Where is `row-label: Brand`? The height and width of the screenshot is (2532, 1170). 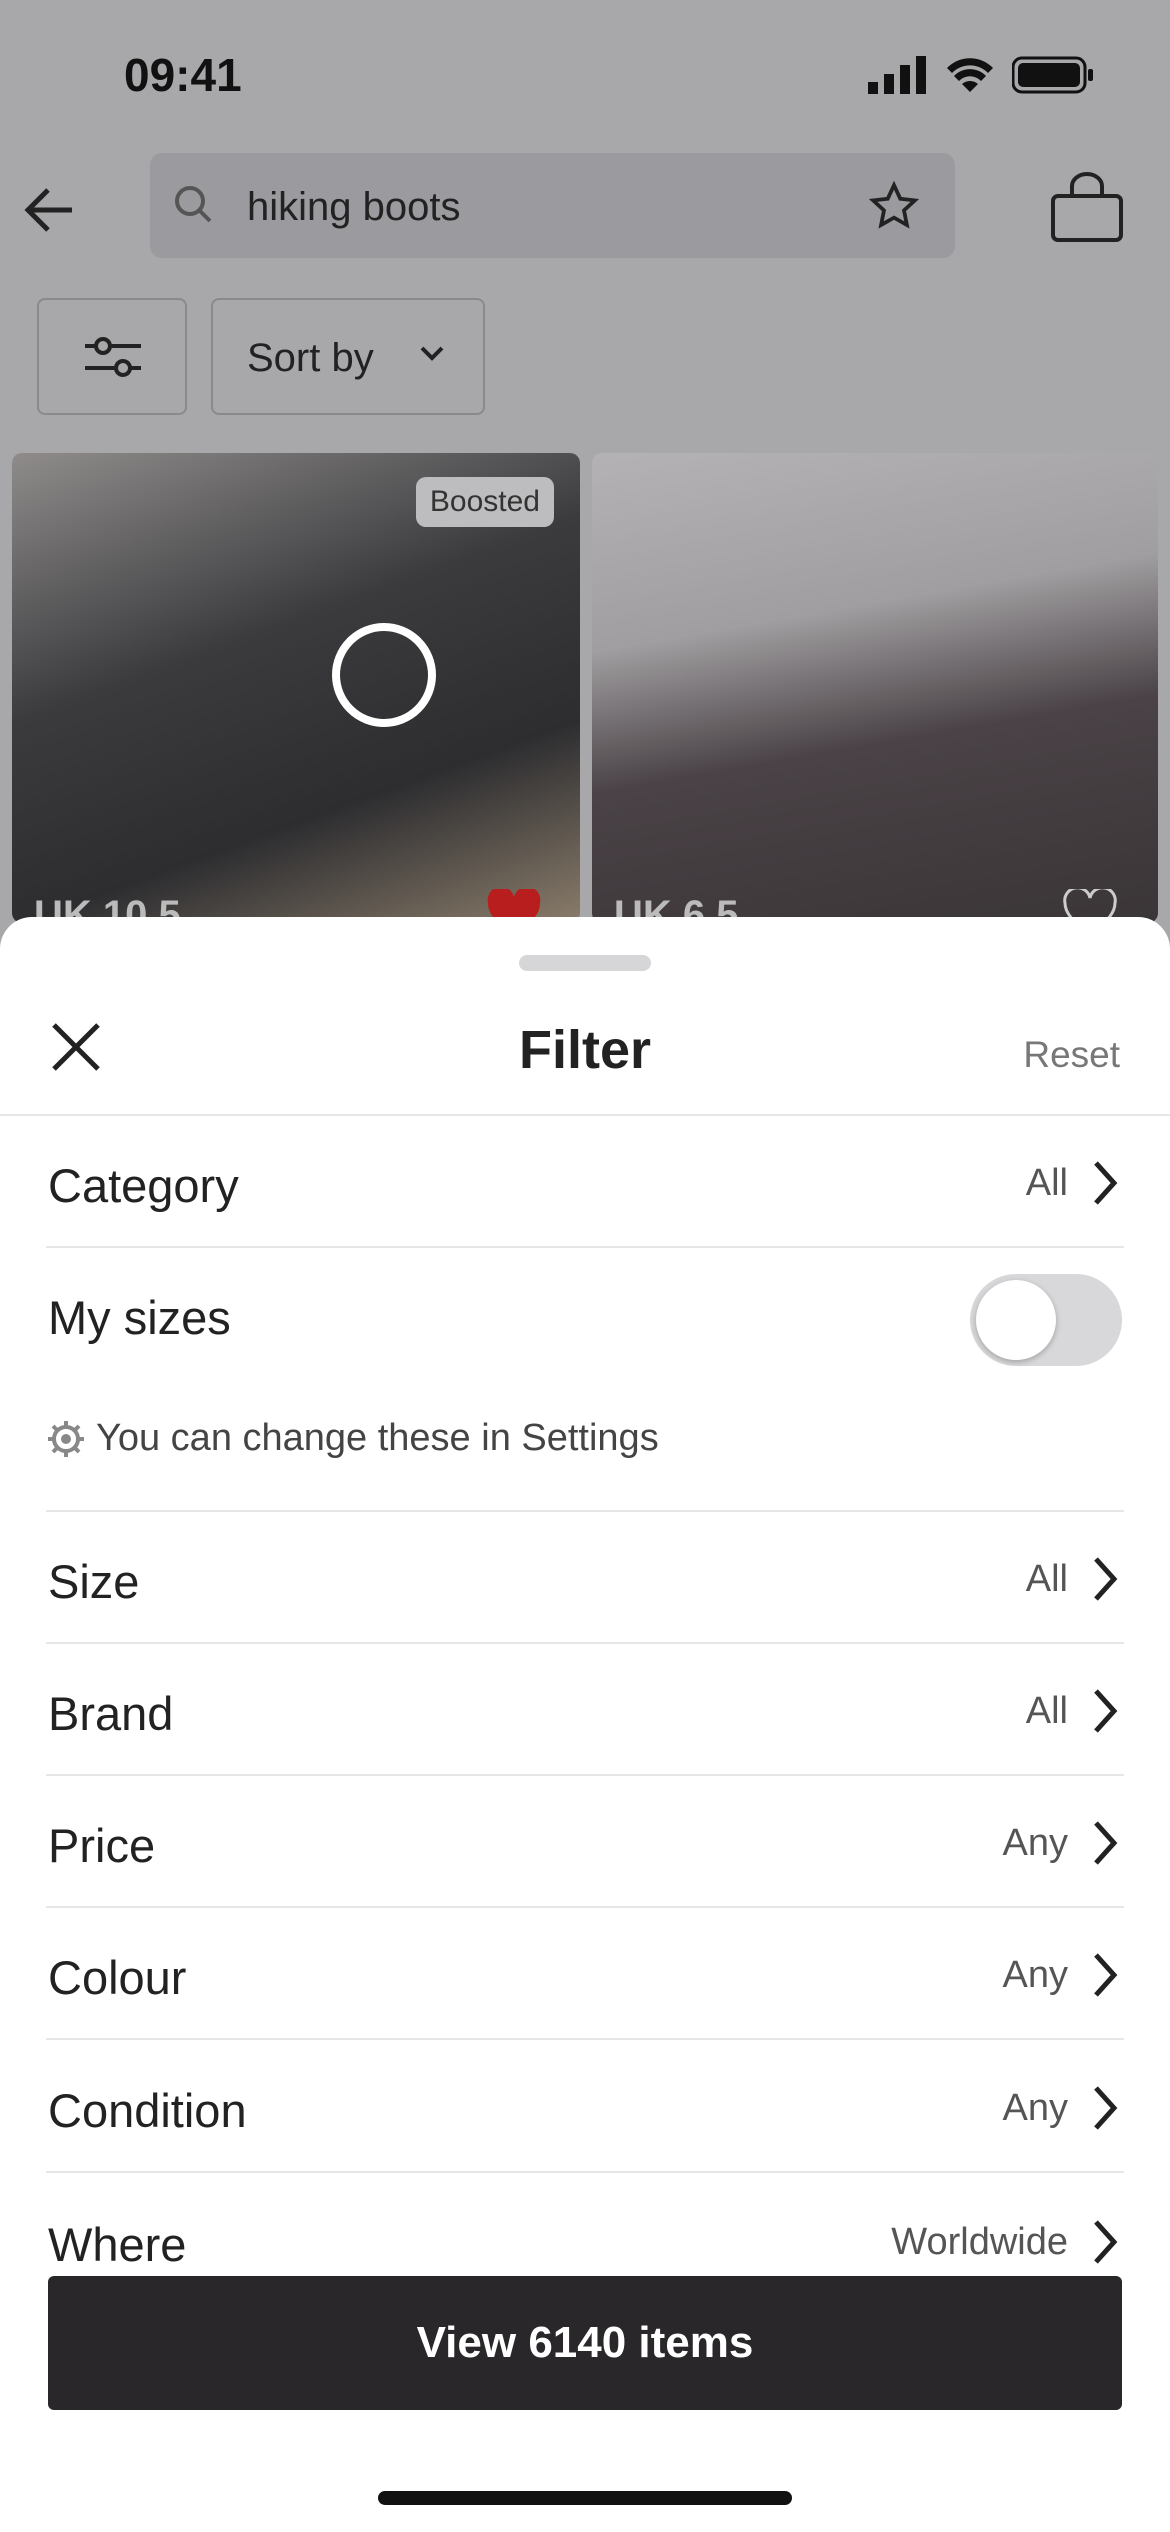
row-label: Brand is located at coordinates (111, 1713).